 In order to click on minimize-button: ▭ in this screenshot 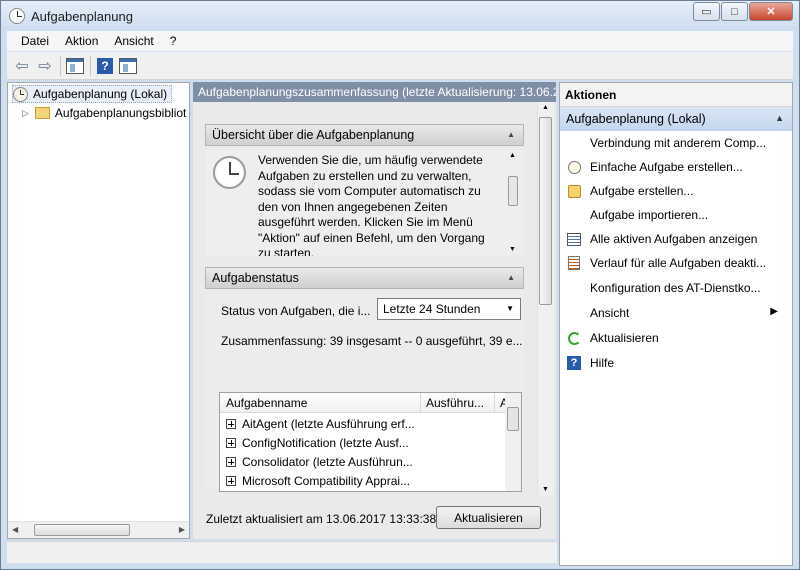, I will do `click(706, 11)`.